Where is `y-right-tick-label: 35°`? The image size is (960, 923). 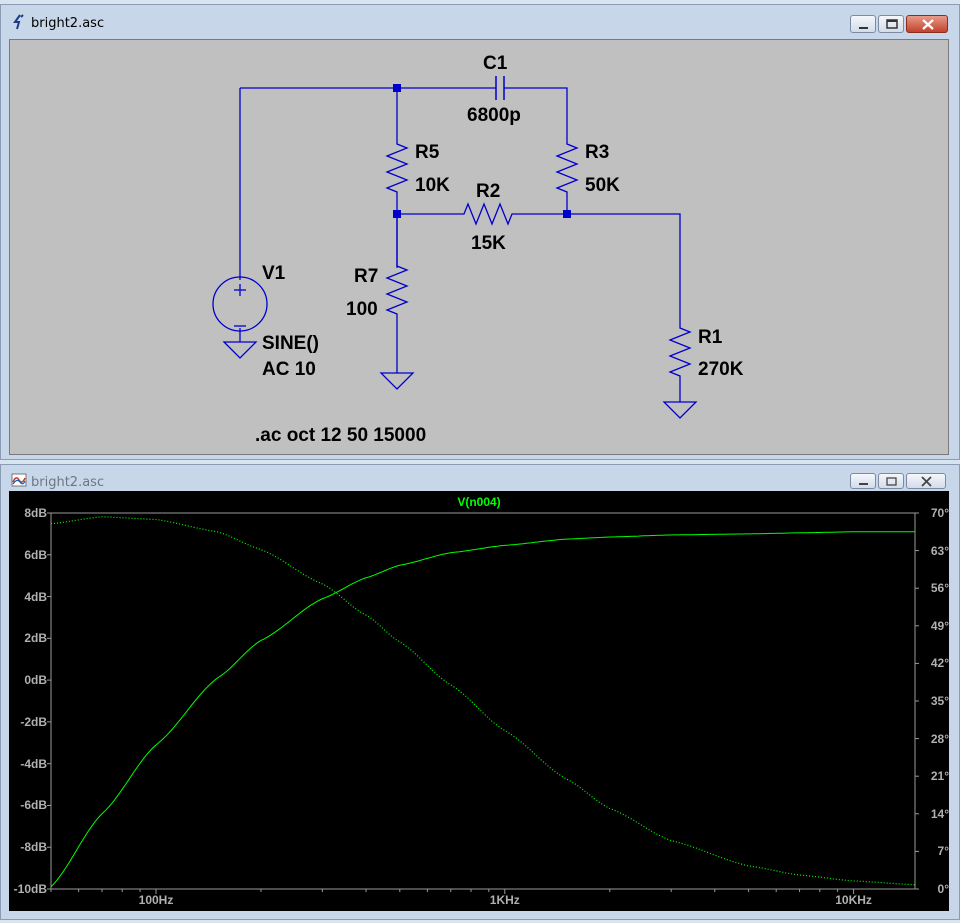
y-right-tick-label: 35° is located at coordinates (939, 701).